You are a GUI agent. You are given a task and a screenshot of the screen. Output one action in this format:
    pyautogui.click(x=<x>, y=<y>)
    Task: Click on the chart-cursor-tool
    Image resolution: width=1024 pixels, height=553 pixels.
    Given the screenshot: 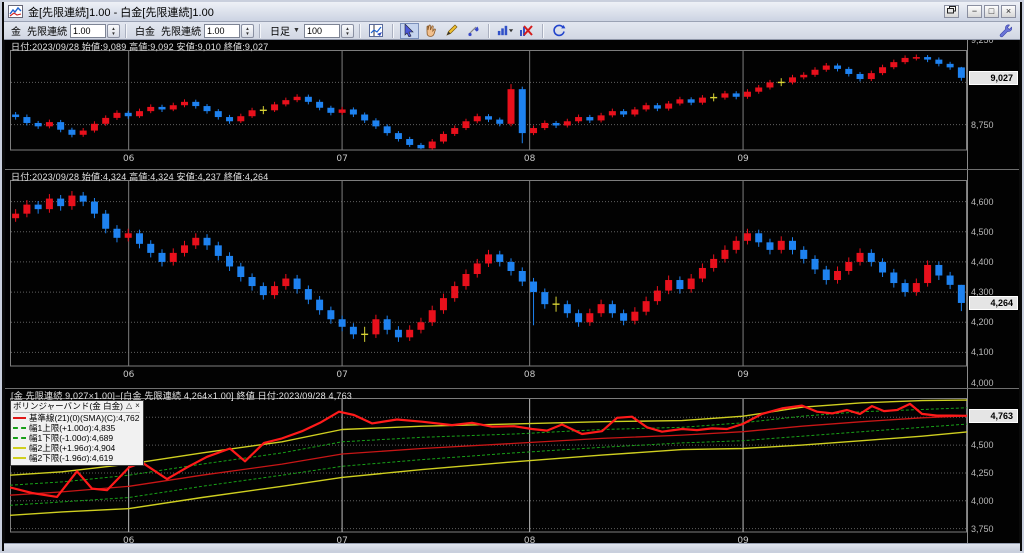 What is the action you would take?
    pyautogui.click(x=376, y=31)
    